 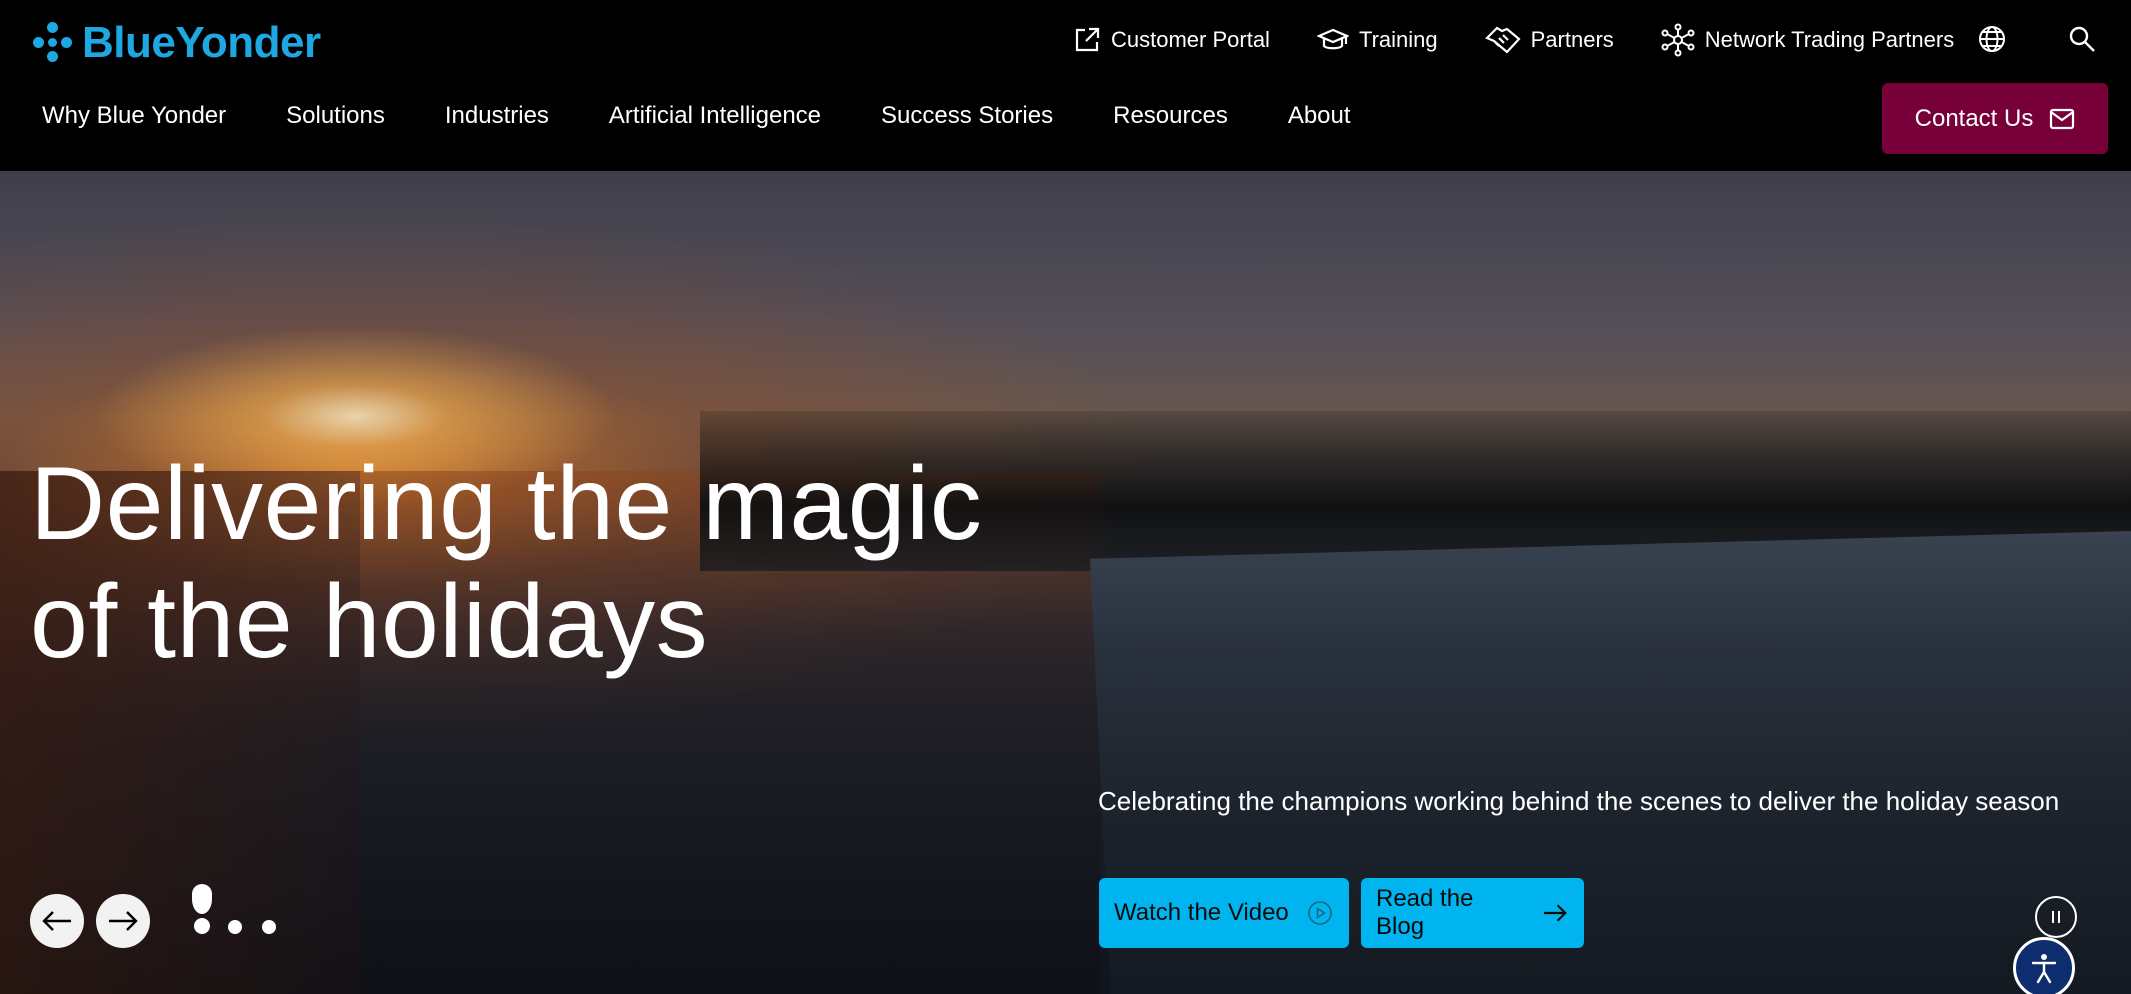 I want to click on nav-artificial-intelligence: Artificial Intelligence, so click(x=715, y=116).